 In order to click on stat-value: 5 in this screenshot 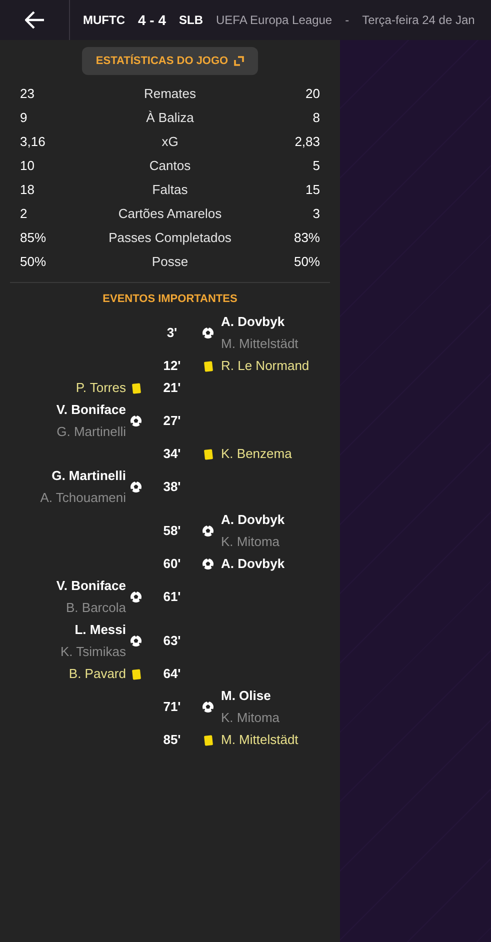, I will do `click(316, 165)`.